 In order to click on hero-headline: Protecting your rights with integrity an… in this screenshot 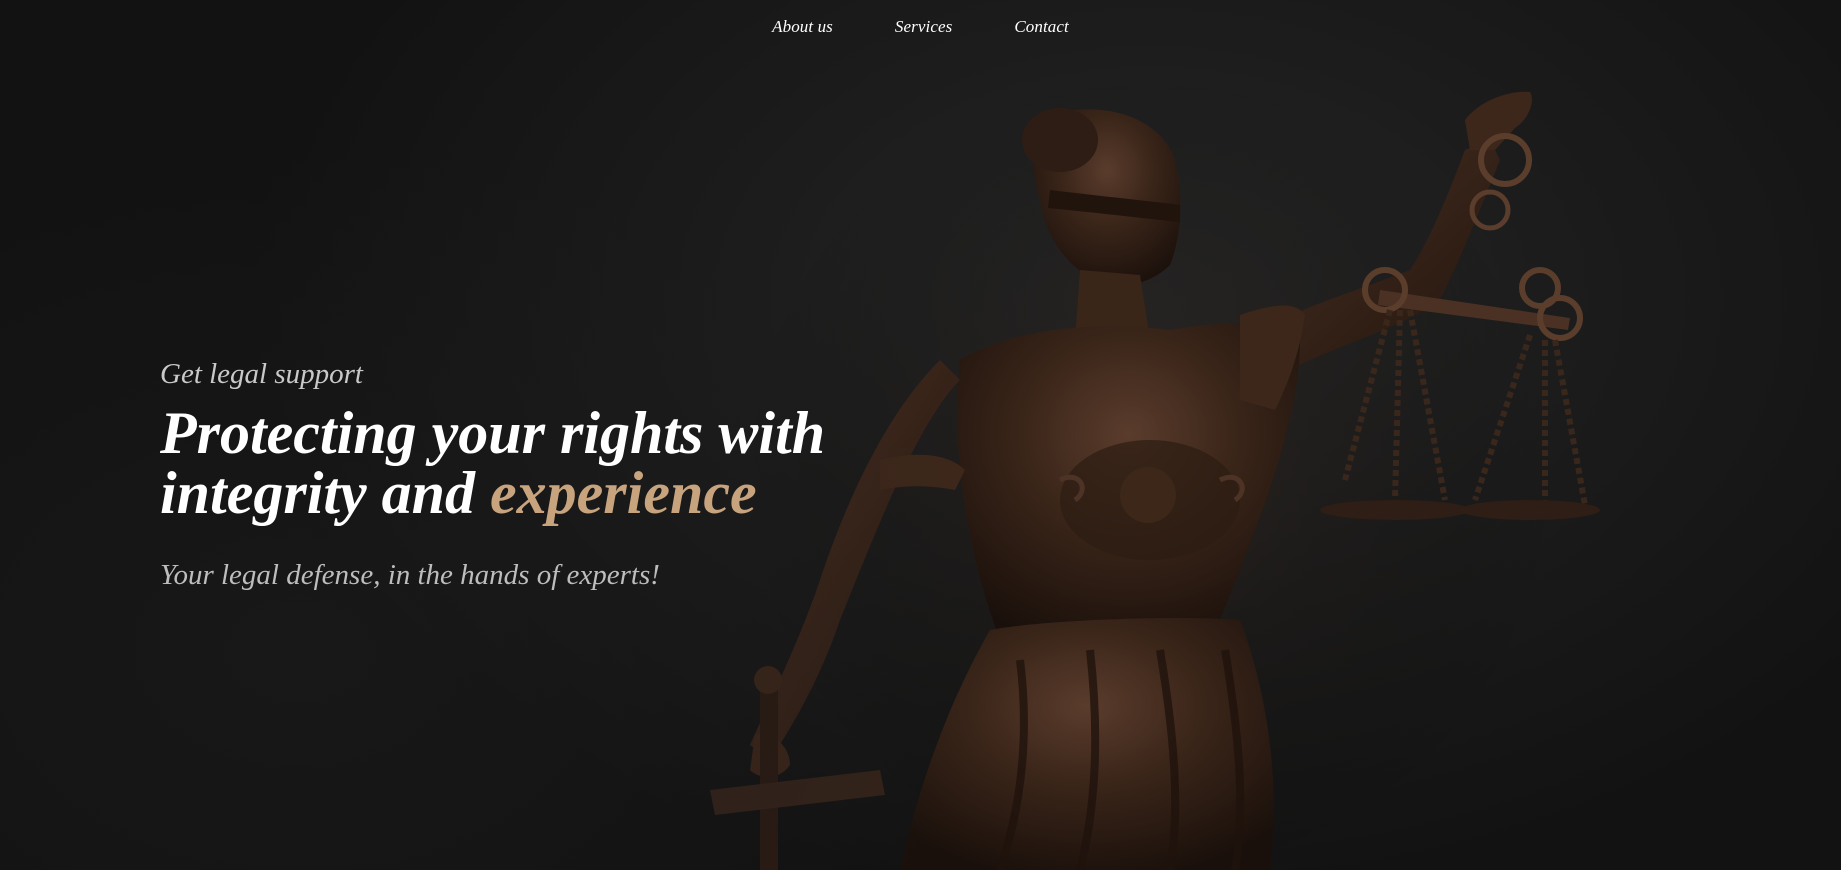, I will do `click(540, 463)`.